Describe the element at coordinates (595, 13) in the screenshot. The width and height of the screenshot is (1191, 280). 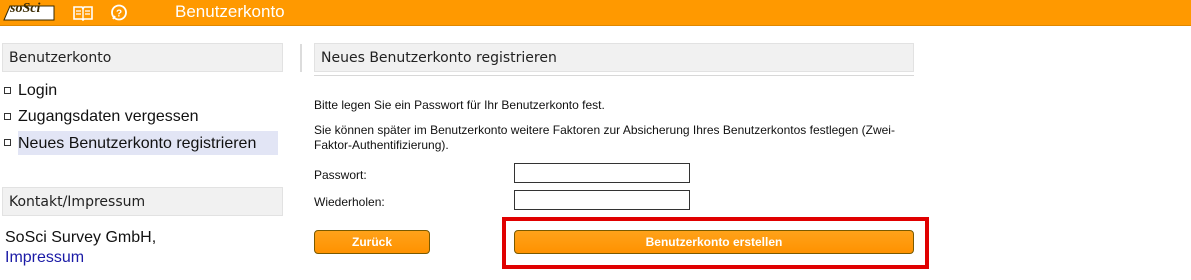
I see `top-bar: soSci ? Benutzerkonto` at that location.